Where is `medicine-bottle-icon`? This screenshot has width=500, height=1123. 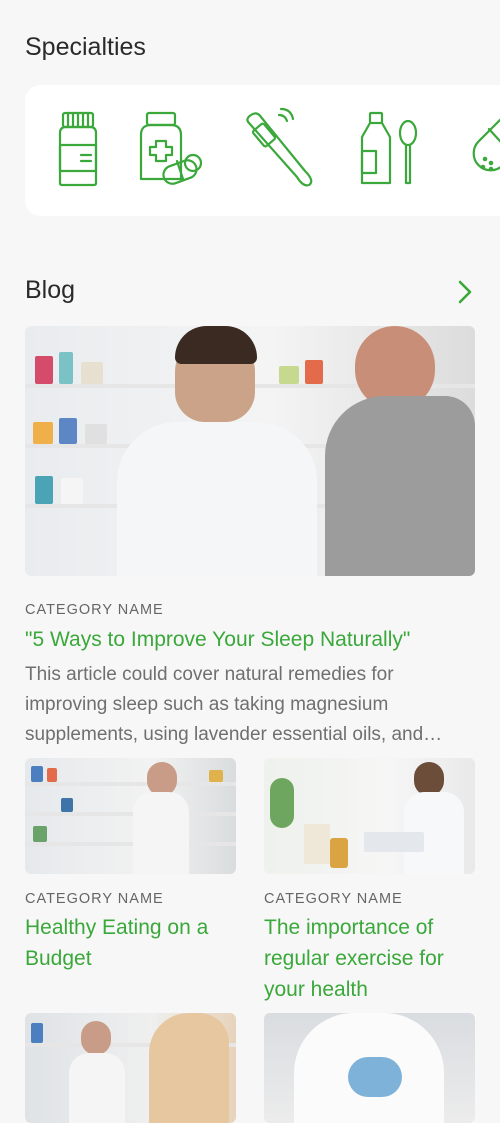
medicine-bottle-icon is located at coordinates (78, 147).